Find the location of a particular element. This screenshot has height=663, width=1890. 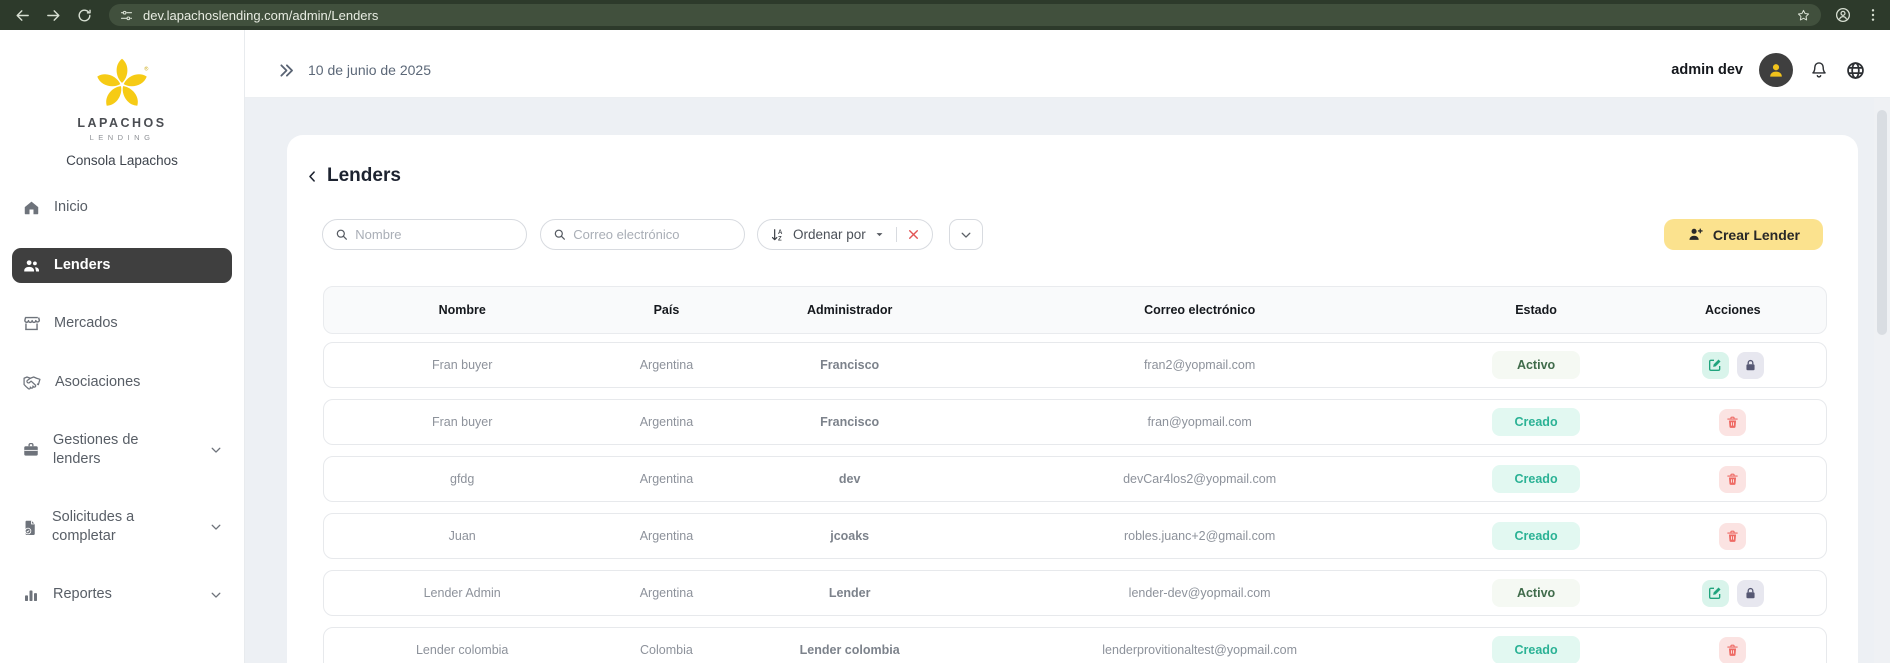

site-settings-icon is located at coordinates (126, 15).